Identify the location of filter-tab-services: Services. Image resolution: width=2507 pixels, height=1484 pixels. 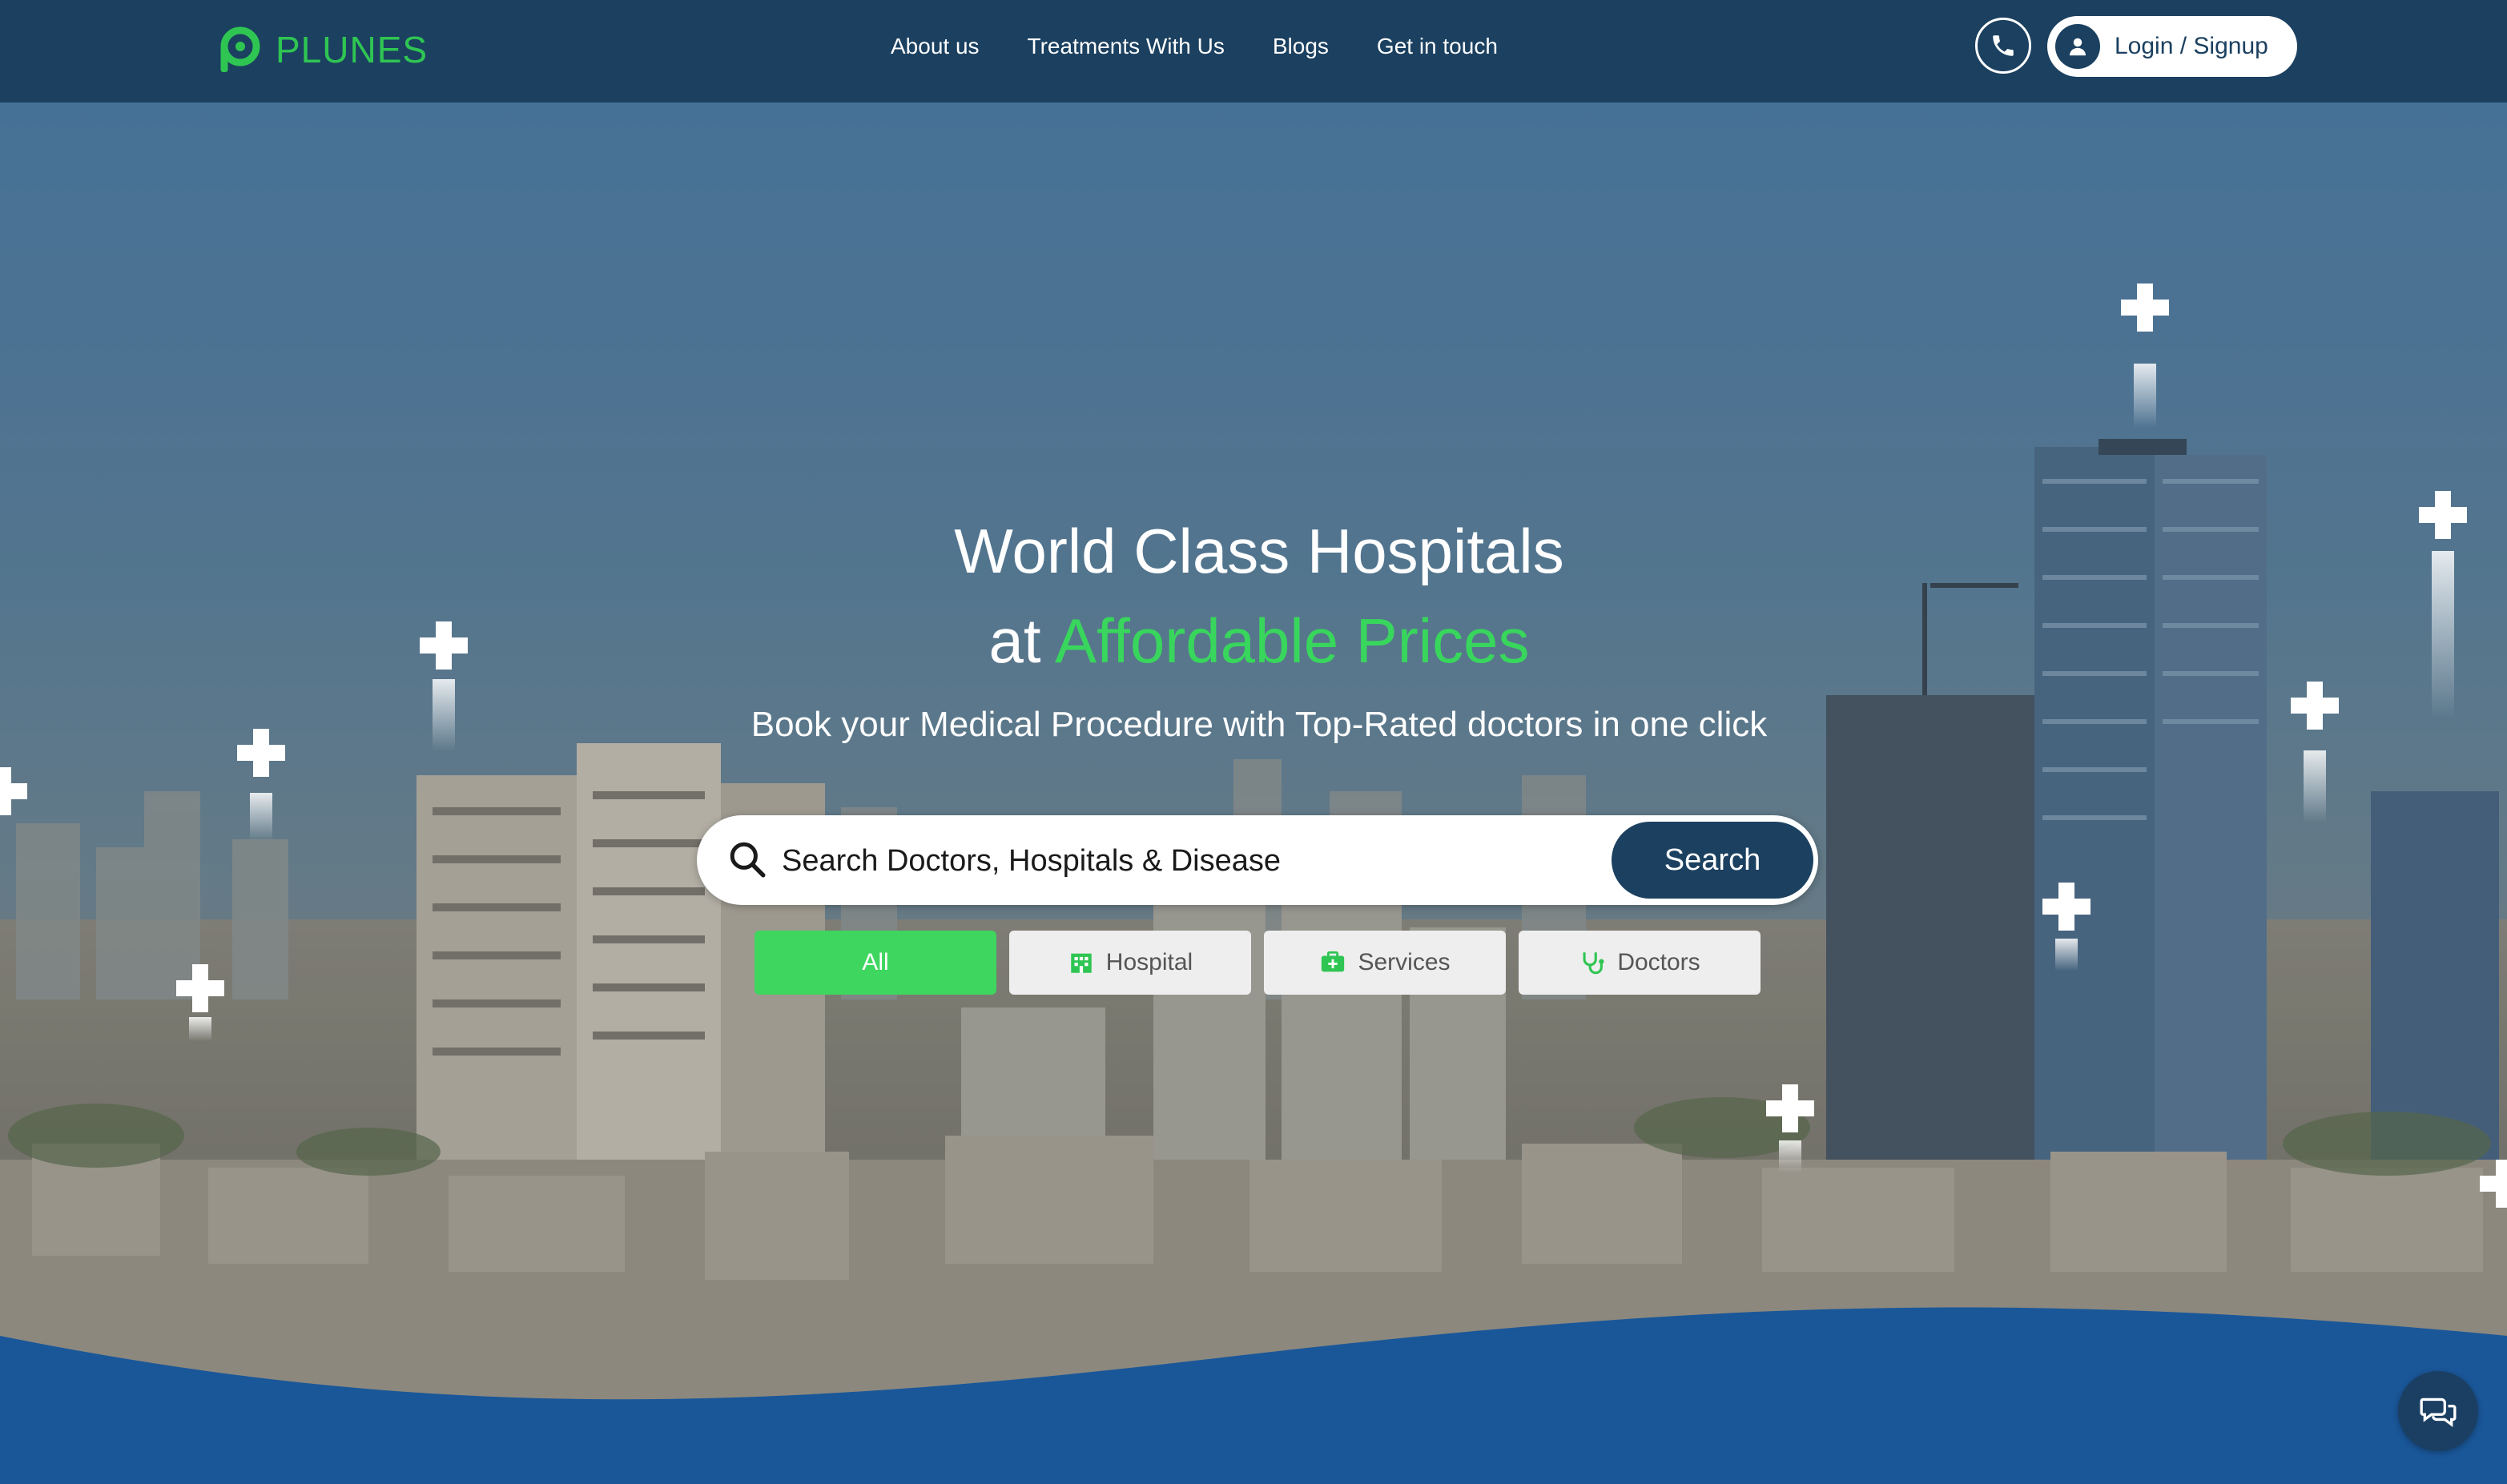
(1385, 963).